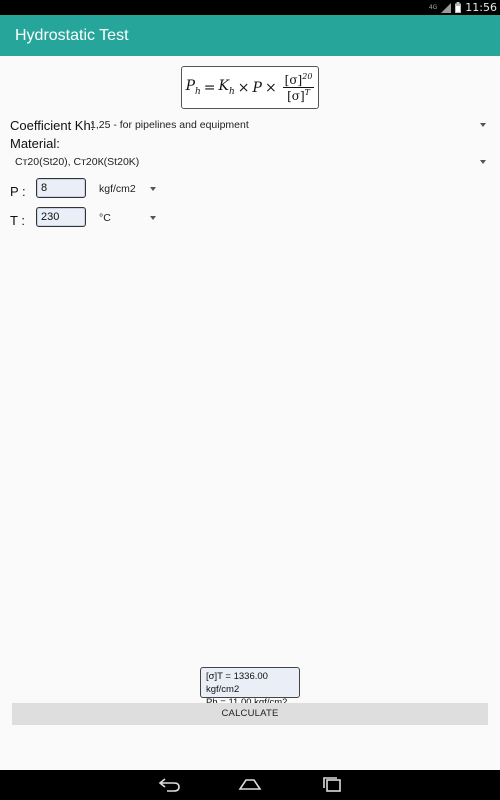  I want to click on action-bar: Hydrostatic Test, so click(250, 35).